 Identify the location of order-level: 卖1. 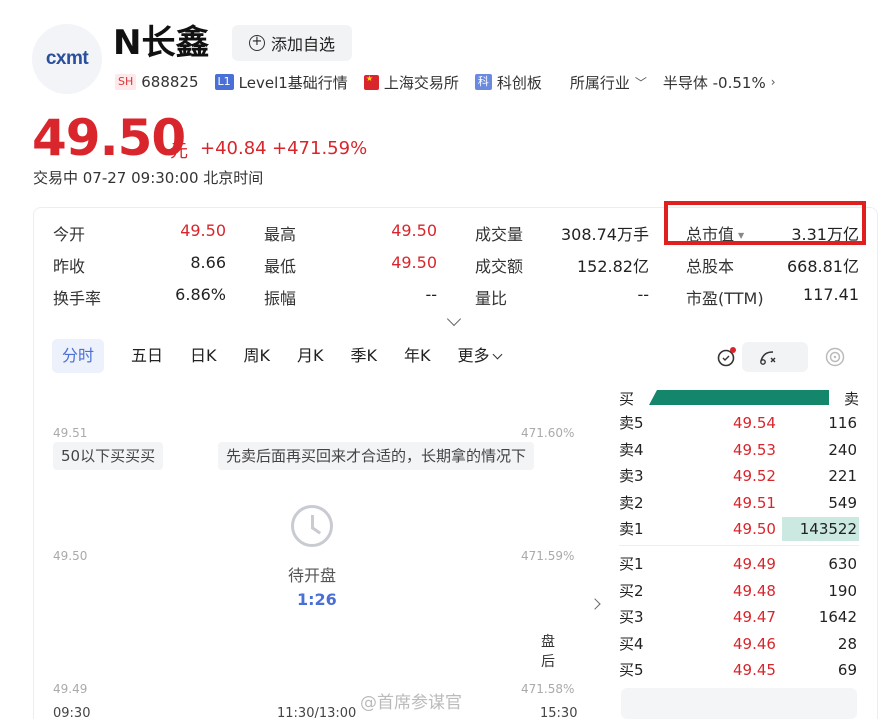
(631, 529).